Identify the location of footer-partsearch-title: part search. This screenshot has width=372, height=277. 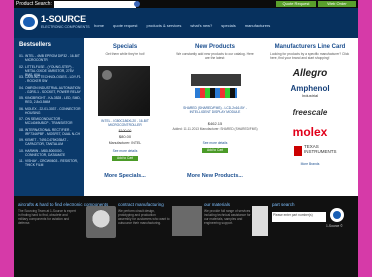
(283, 204).